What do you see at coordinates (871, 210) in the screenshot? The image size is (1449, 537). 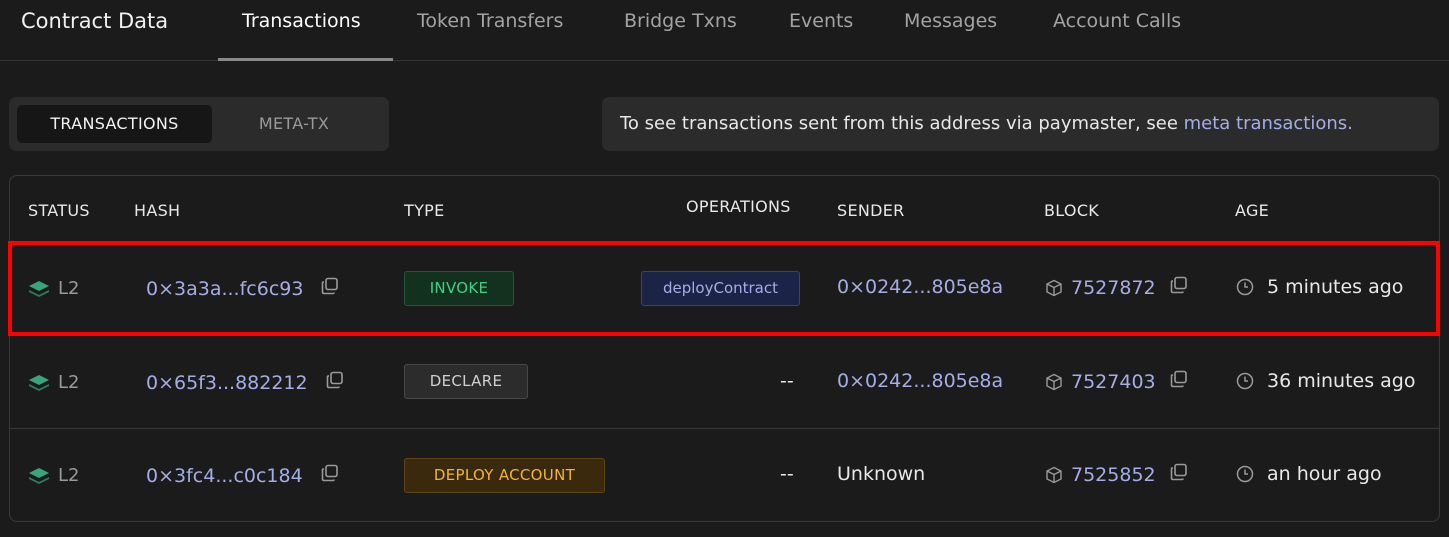 I see `col-sender: SENDER` at bounding box center [871, 210].